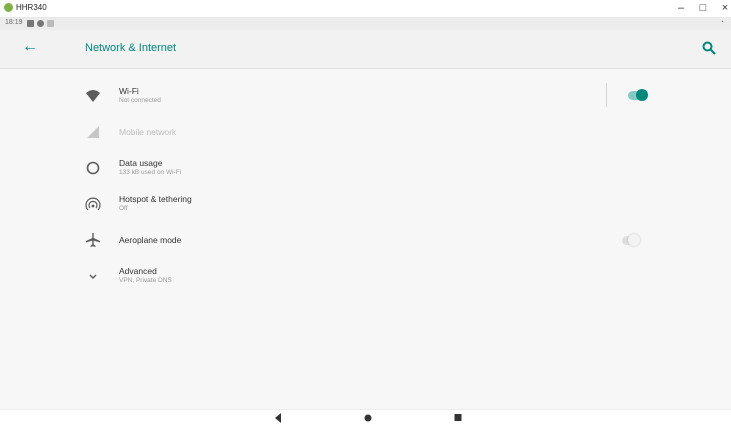 The image size is (731, 425). Describe the element at coordinates (93, 96) in the screenshot. I see `wifi-icon` at that location.